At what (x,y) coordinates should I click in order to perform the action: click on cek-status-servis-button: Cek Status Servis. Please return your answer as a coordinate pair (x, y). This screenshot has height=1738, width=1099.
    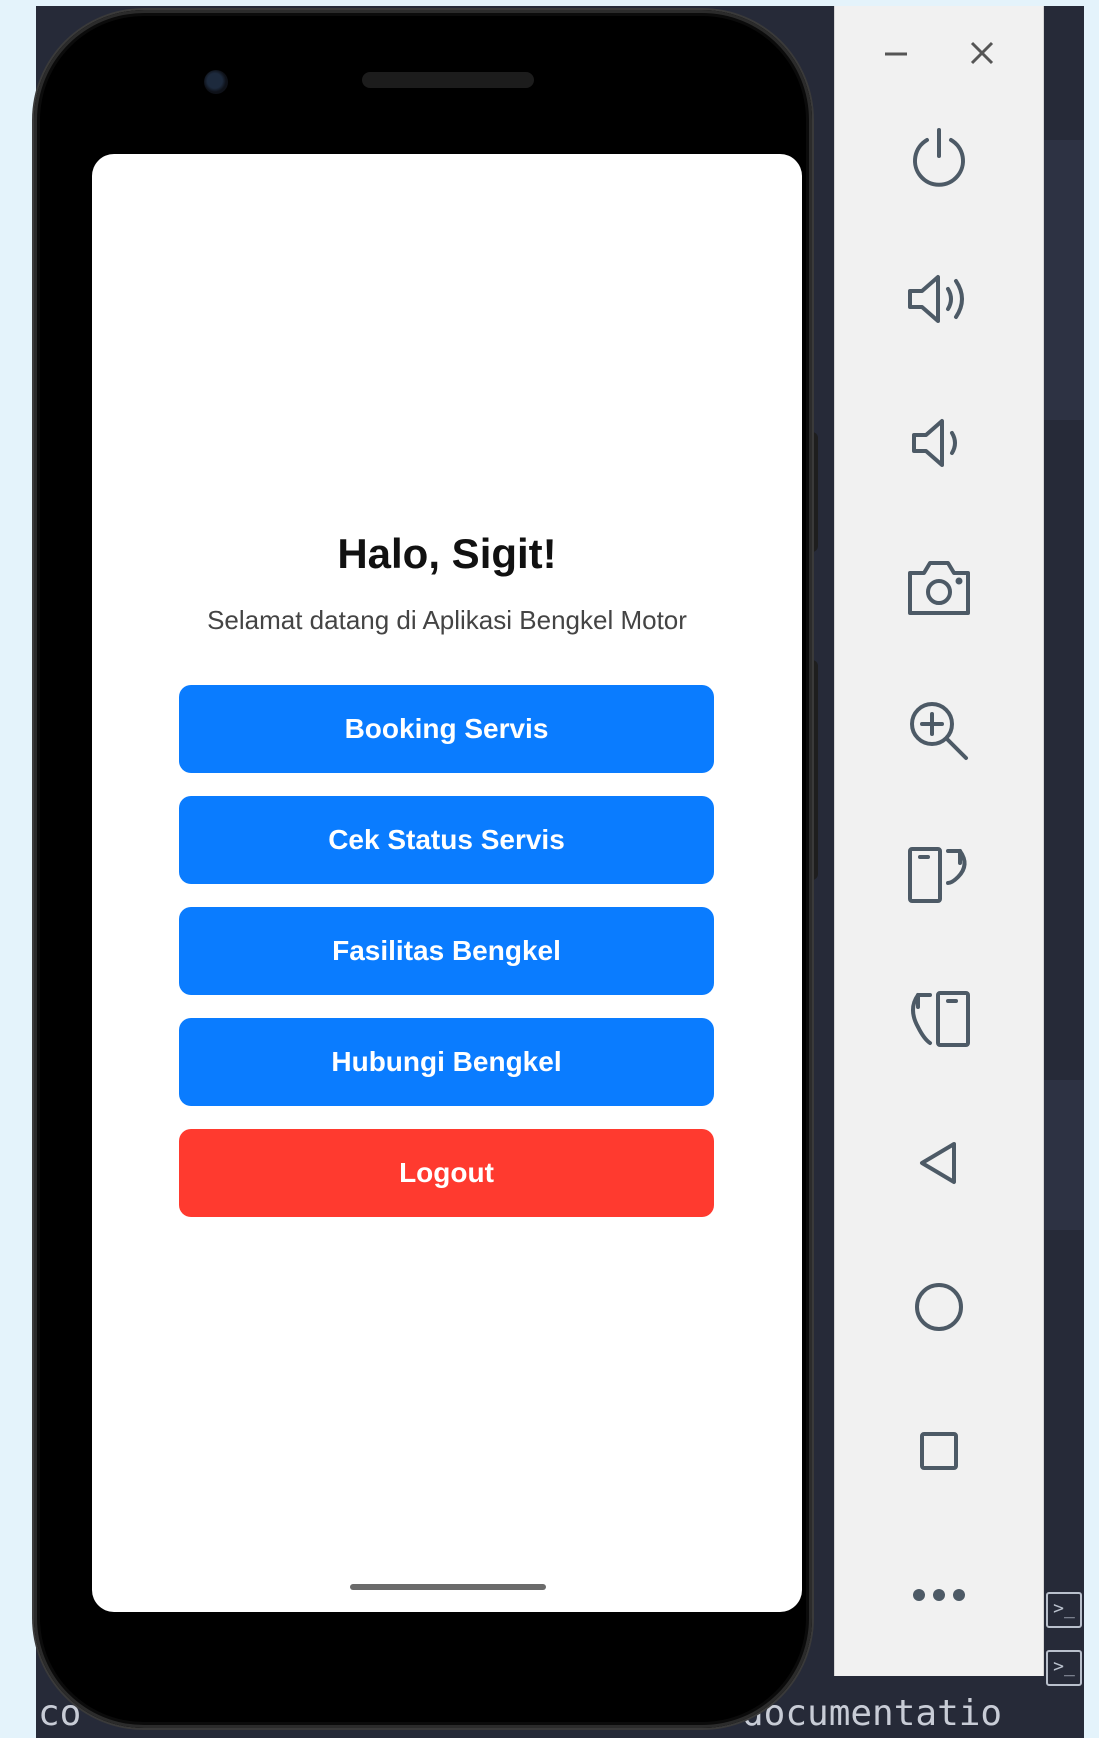
    Looking at the image, I should click on (446, 840).